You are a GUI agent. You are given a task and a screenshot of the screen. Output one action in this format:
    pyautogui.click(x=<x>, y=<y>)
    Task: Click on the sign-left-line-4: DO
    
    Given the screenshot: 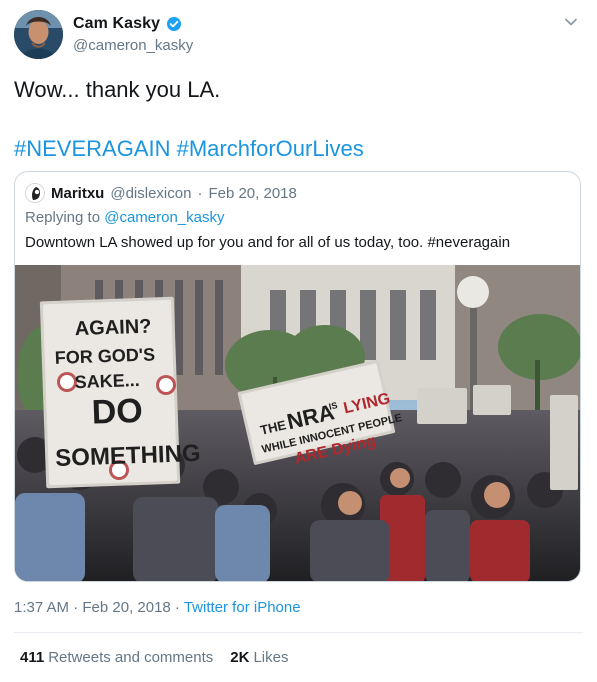 What is the action you would take?
    pyautogui.click(x=117, y=412)
    